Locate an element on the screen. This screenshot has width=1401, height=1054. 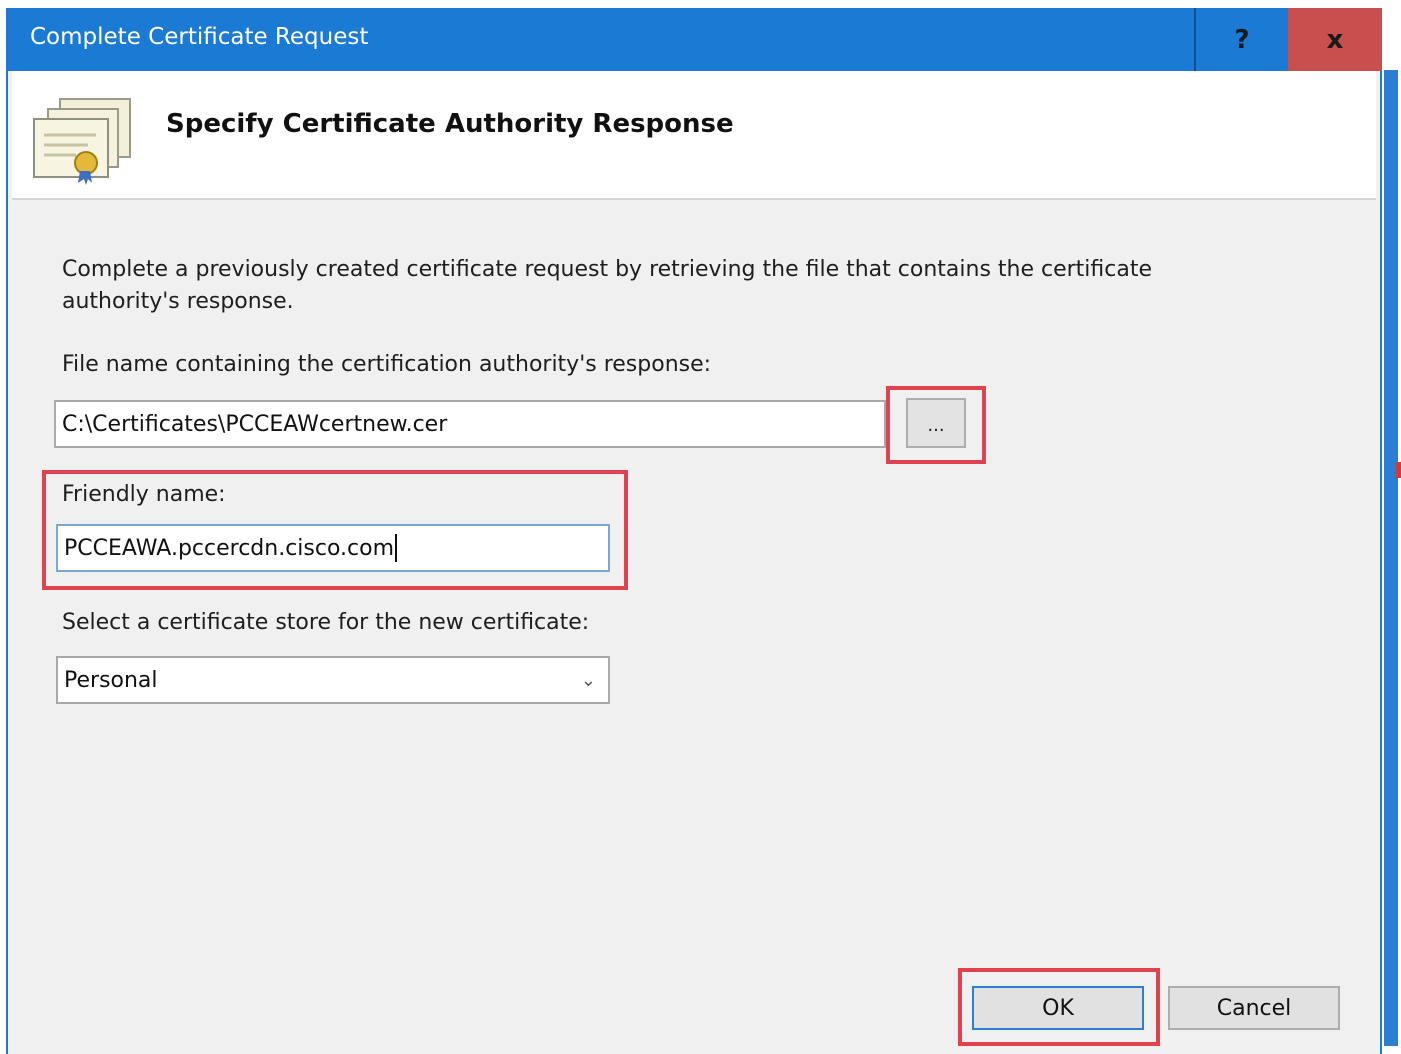
background-window-edge is located at coordinates (1391, 523).